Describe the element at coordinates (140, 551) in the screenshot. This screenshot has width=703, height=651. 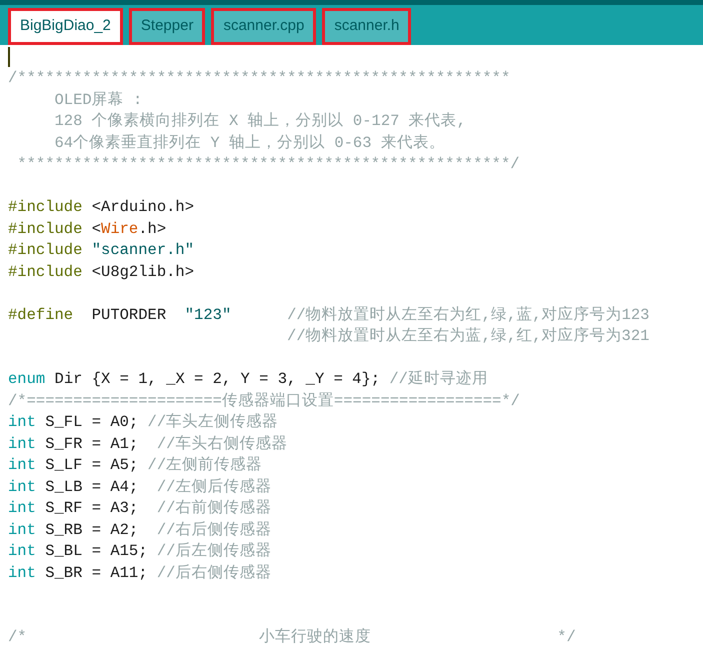
I see `code-line: int S_BL = A15; //后左侧传感器` at that location.